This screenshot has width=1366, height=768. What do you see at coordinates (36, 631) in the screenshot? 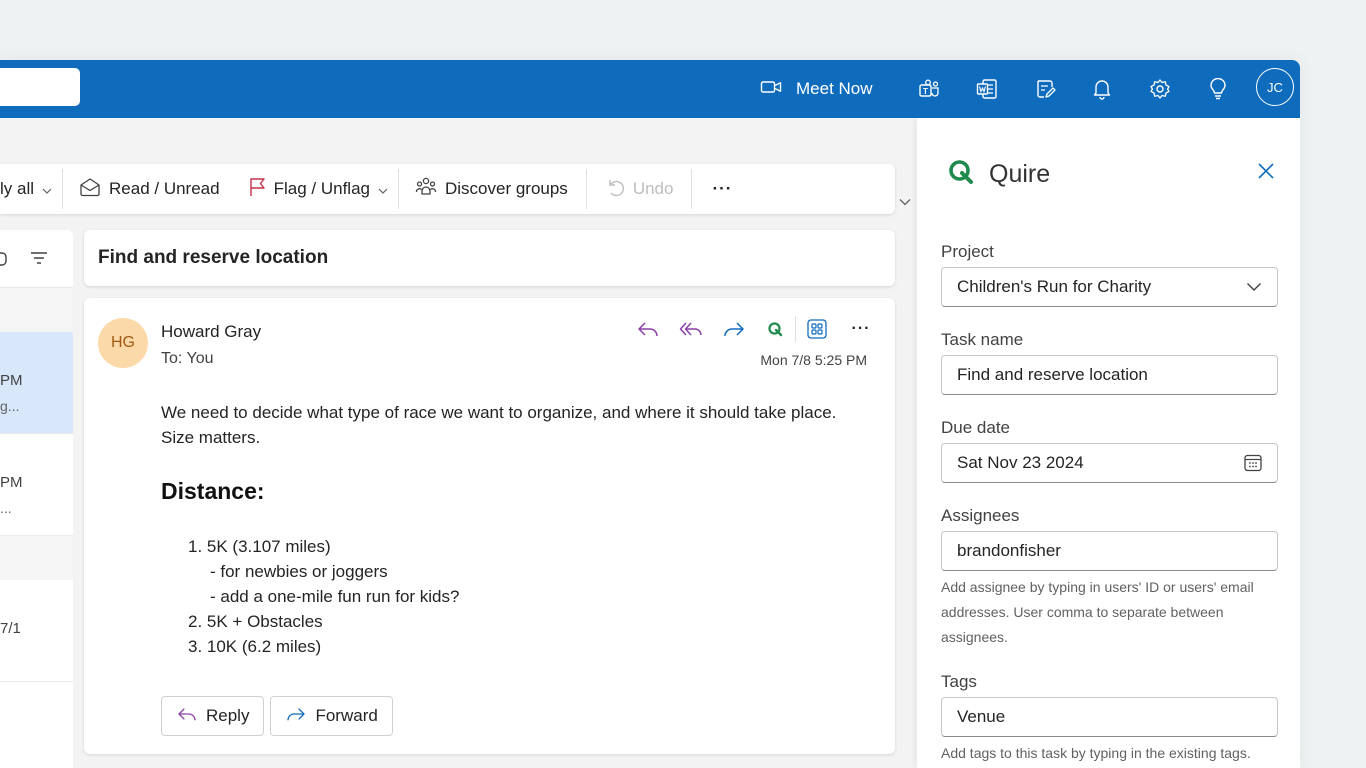
I see `list-item: 7/1` at bounding box center [36, 631].